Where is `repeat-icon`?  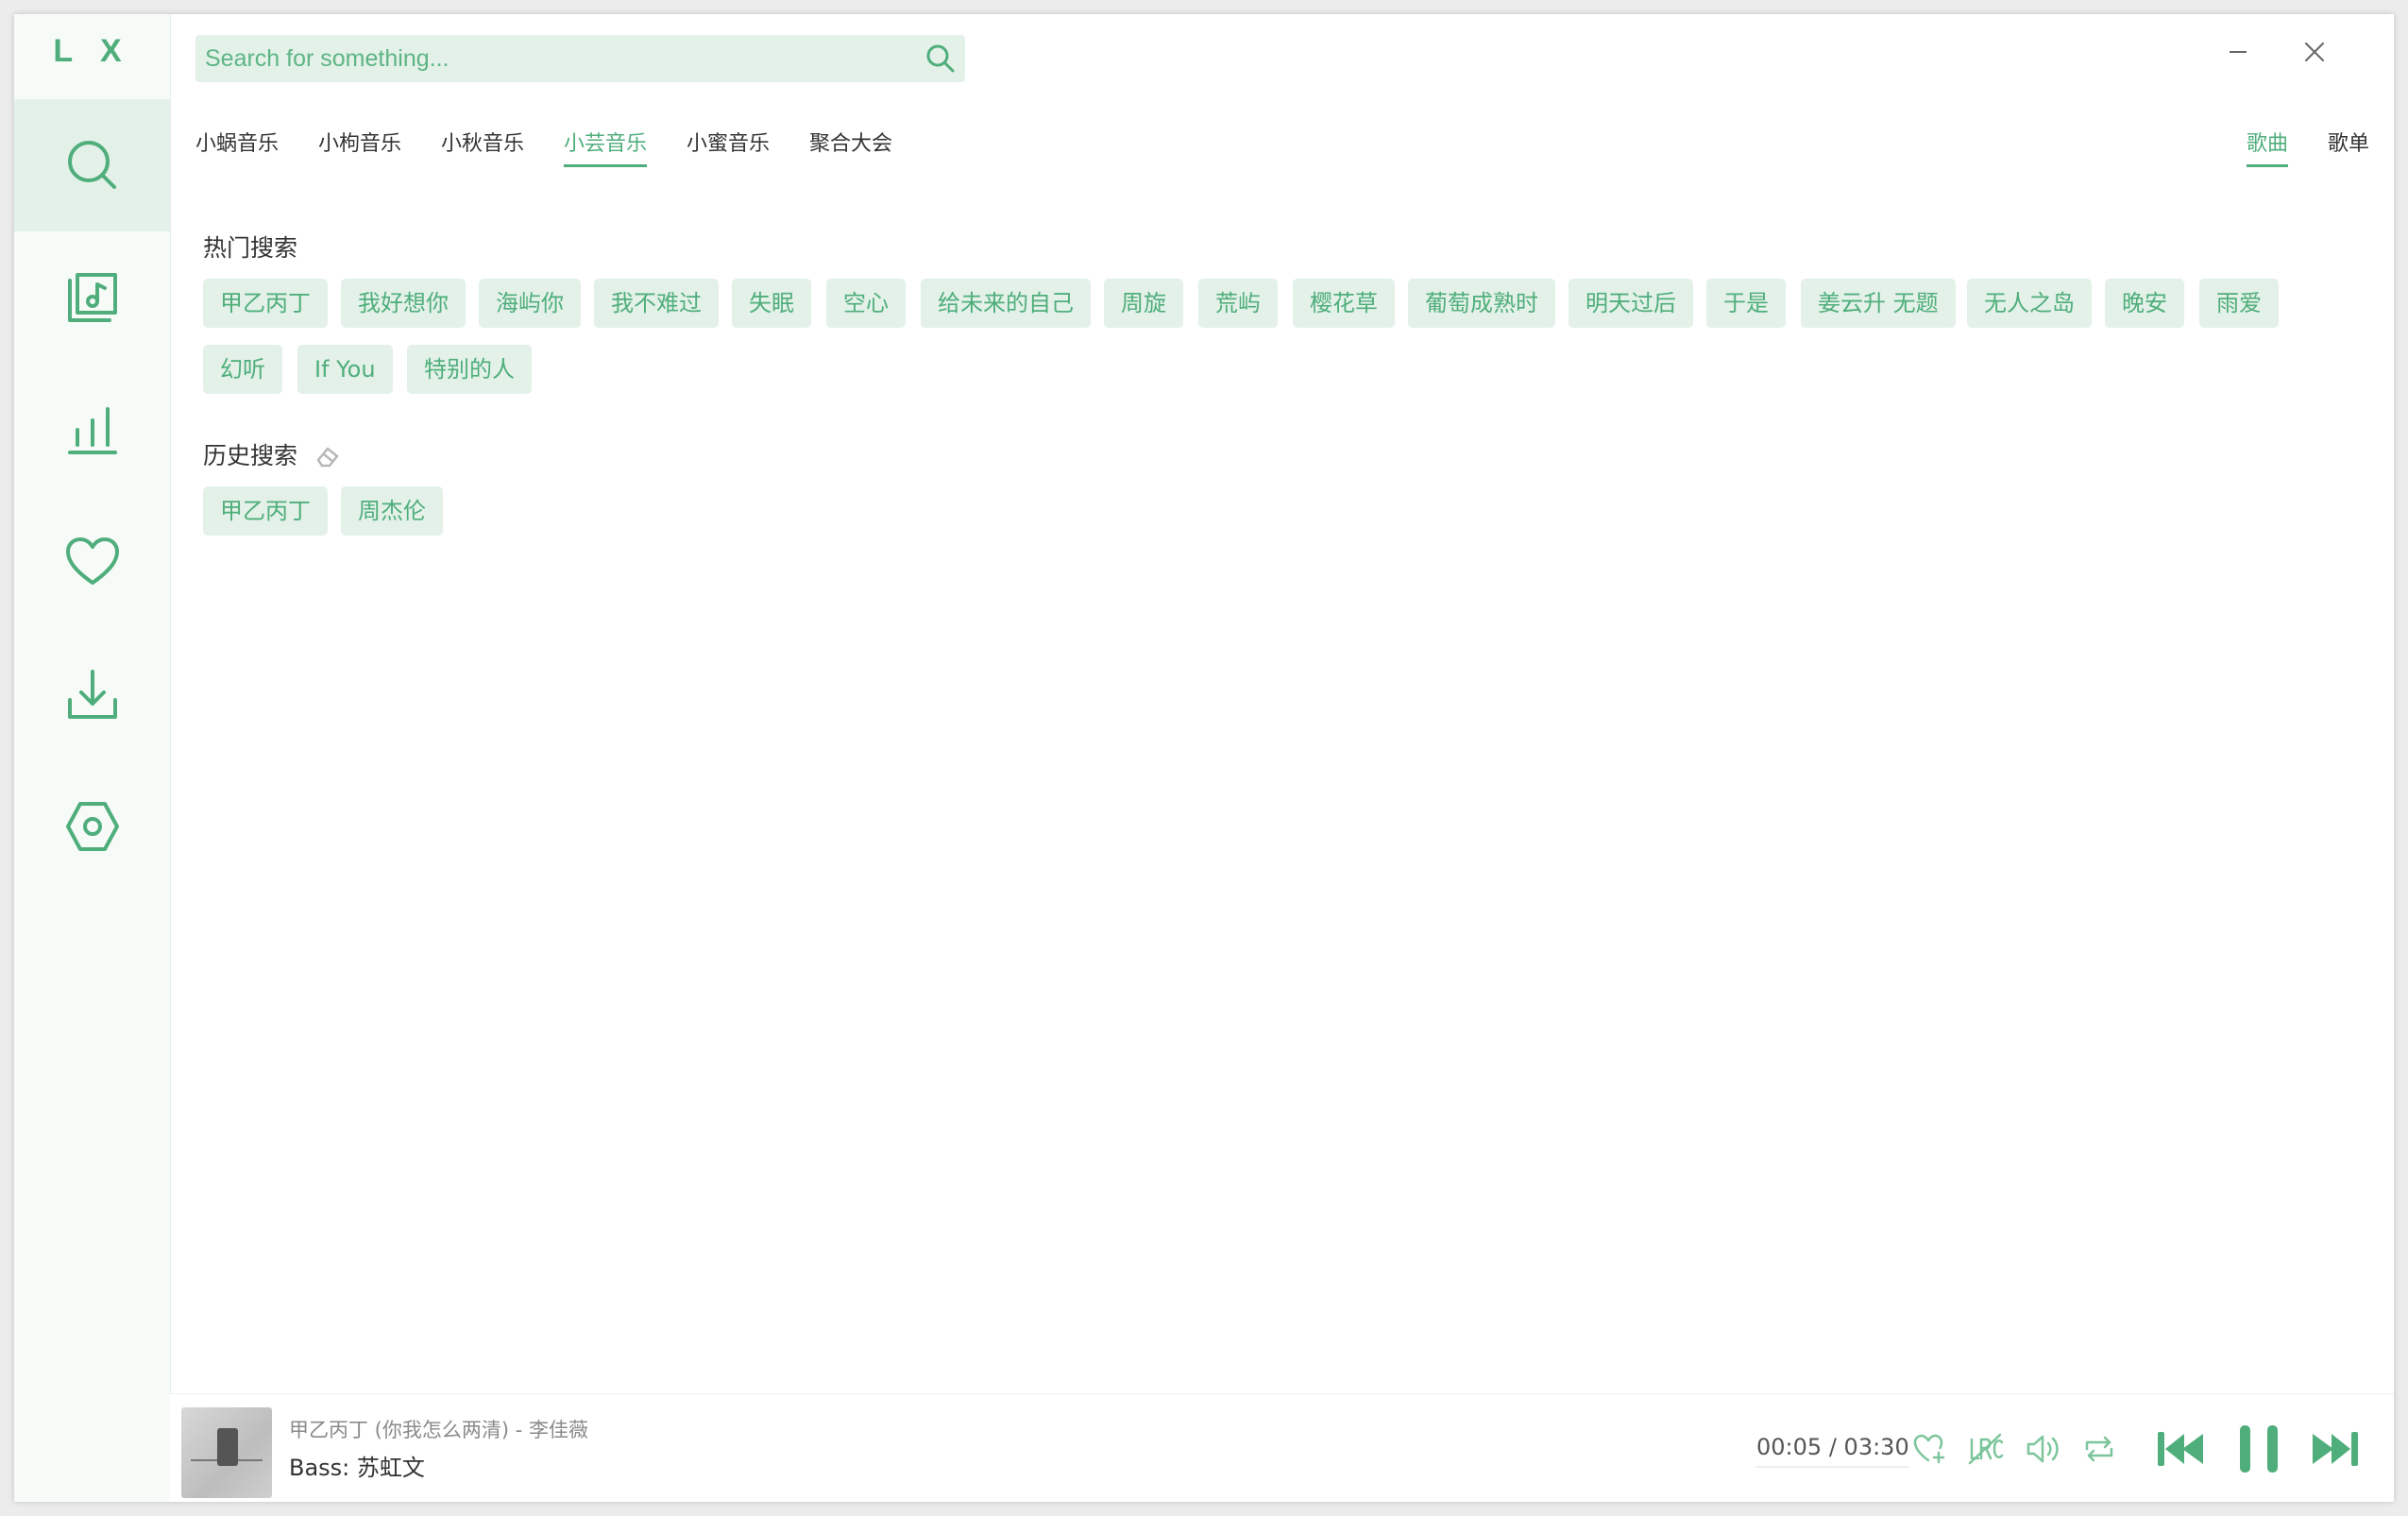 repeat-icon is located at coordinates (2099, 1449).